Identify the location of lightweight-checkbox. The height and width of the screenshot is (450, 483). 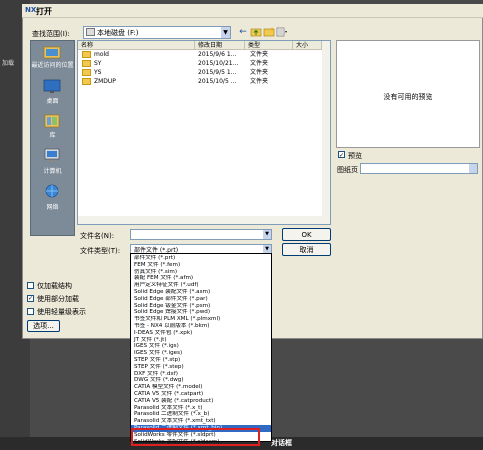
(30, 311).